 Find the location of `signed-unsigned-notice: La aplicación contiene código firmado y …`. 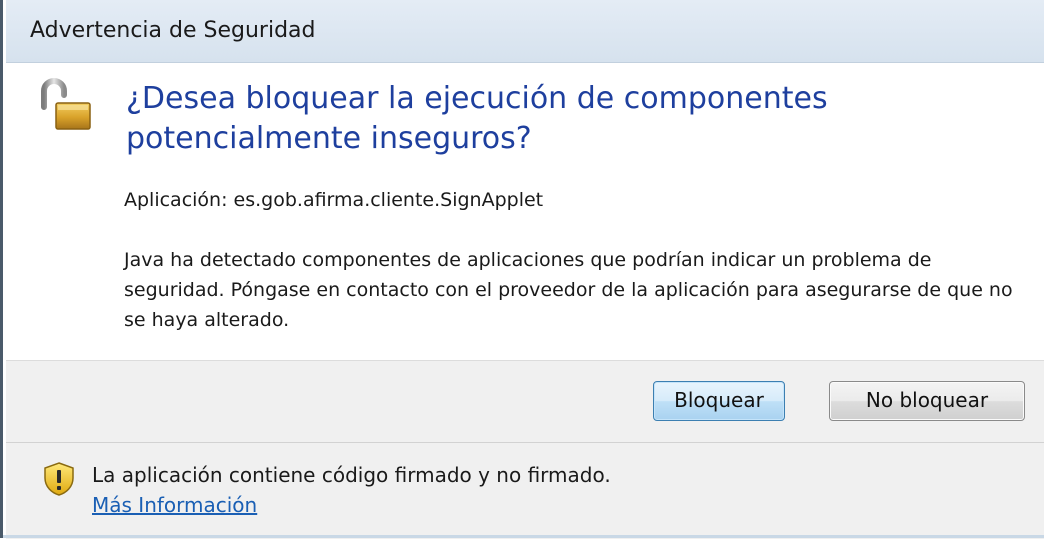

signed-unsigned-notice: La aplicación contiene código firmado y … is located at coordinates (351, 475).